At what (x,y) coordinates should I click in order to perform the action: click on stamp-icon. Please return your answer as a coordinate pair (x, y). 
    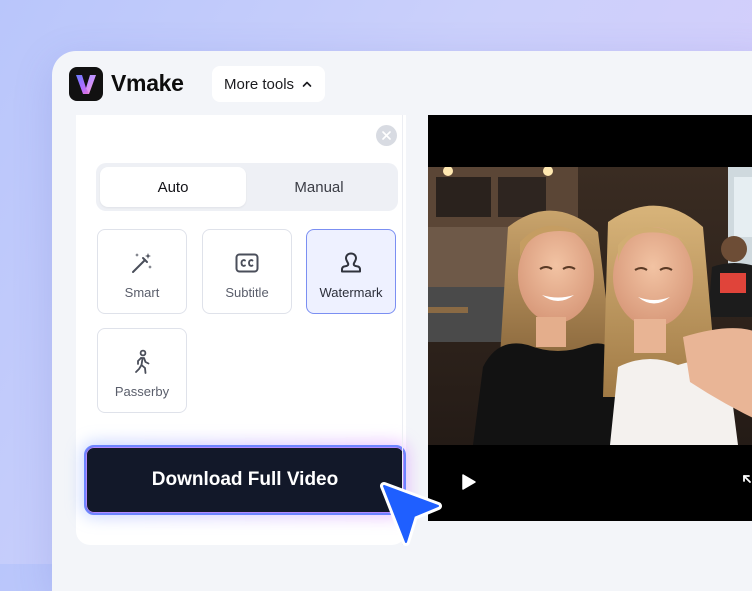
    Looking at the image, I should click on (351, 263).